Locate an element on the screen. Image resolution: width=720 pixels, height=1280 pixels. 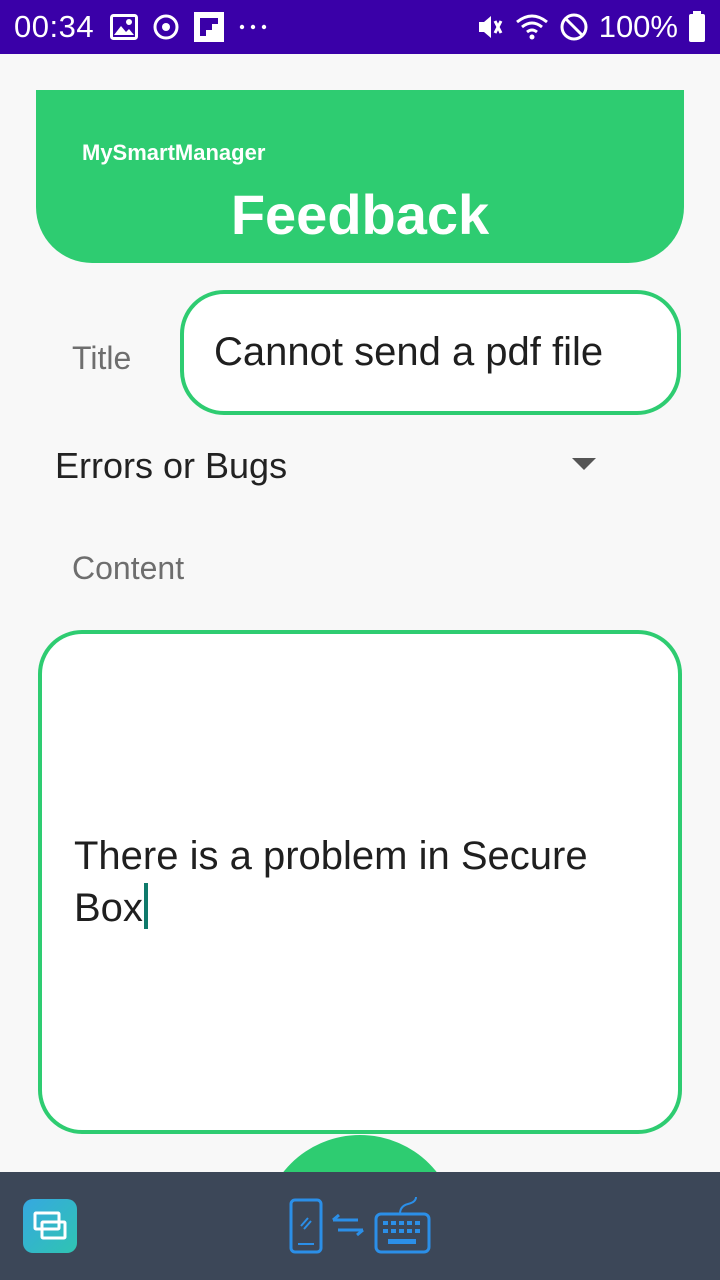
bottom-overlay-bar is located at coordinates (360, 1226).